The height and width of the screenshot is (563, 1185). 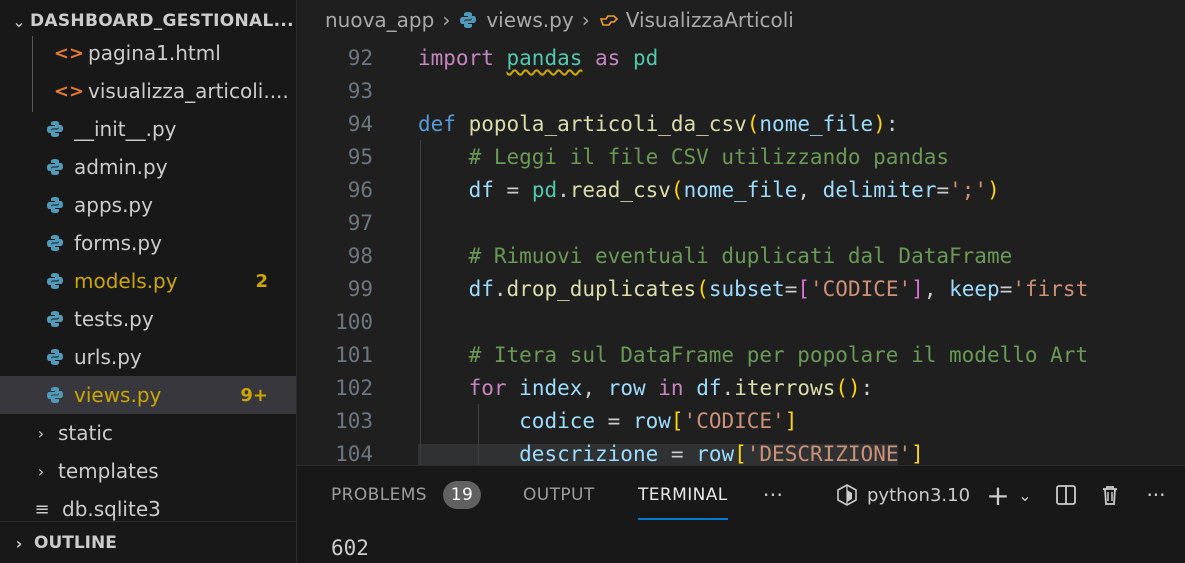 What do you see at coordinates (360, 190) in the screenshot?
I see `line-number: 96` at bounding box center [360, 190].